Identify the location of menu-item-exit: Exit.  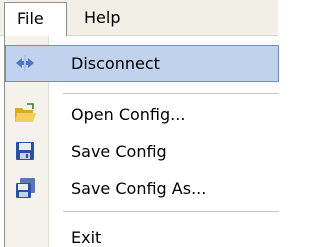
(142, 233).